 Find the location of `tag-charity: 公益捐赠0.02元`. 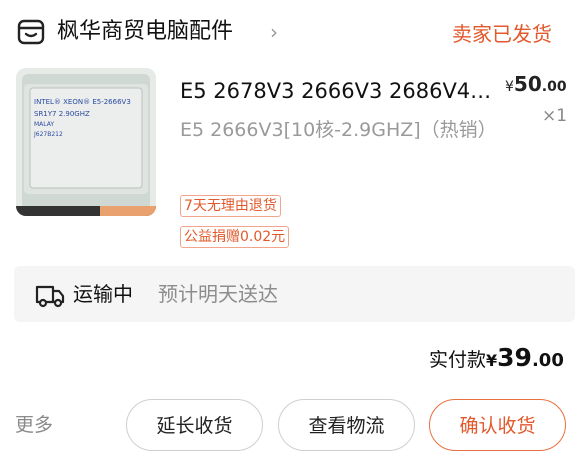

tag-charity: 公益捐赠0.02元 is located at coordinates (235, 237).